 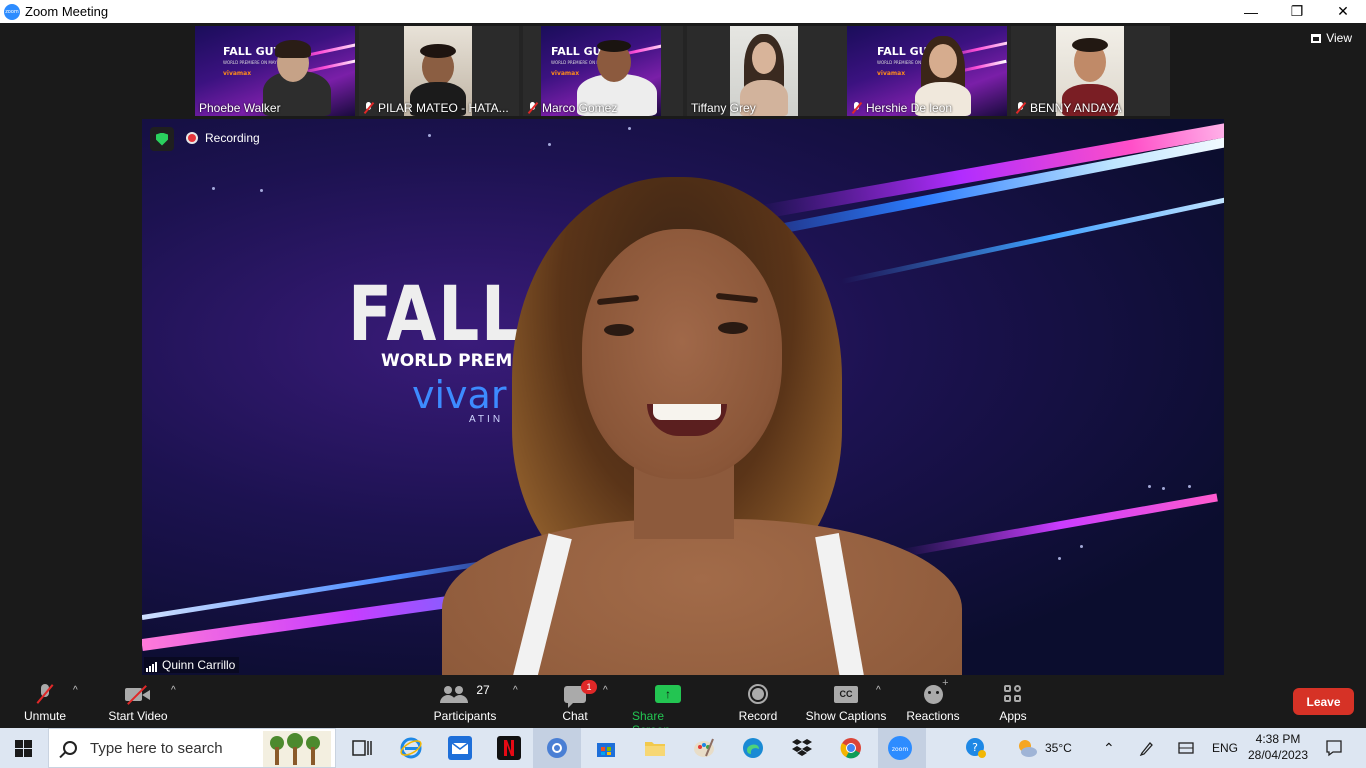 I want to click on reactions-smiley-icon, so click(x=936, y=690).